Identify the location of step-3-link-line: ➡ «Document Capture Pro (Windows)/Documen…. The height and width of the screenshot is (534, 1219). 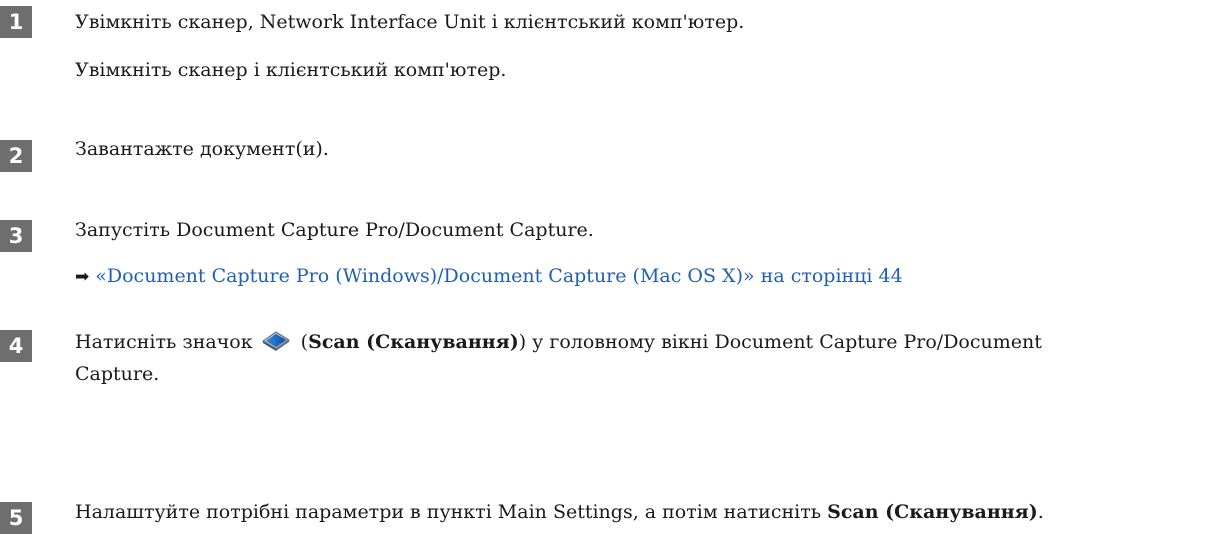
(489, 276).